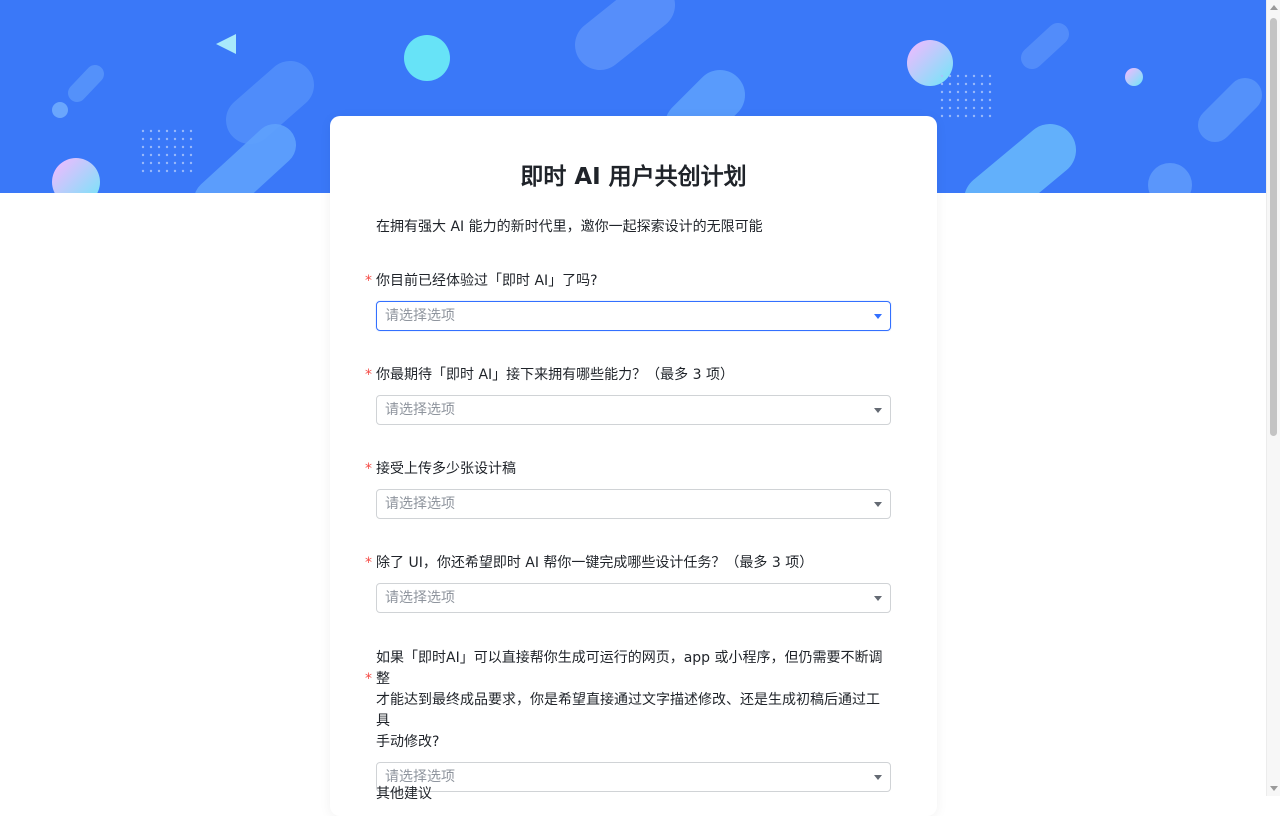 This screenshot has height=816, width=1280. Describe the element at coordinates (633, 177) in the screenshot. I see `form-title: 即时 AI 用户共创计划` at that location.